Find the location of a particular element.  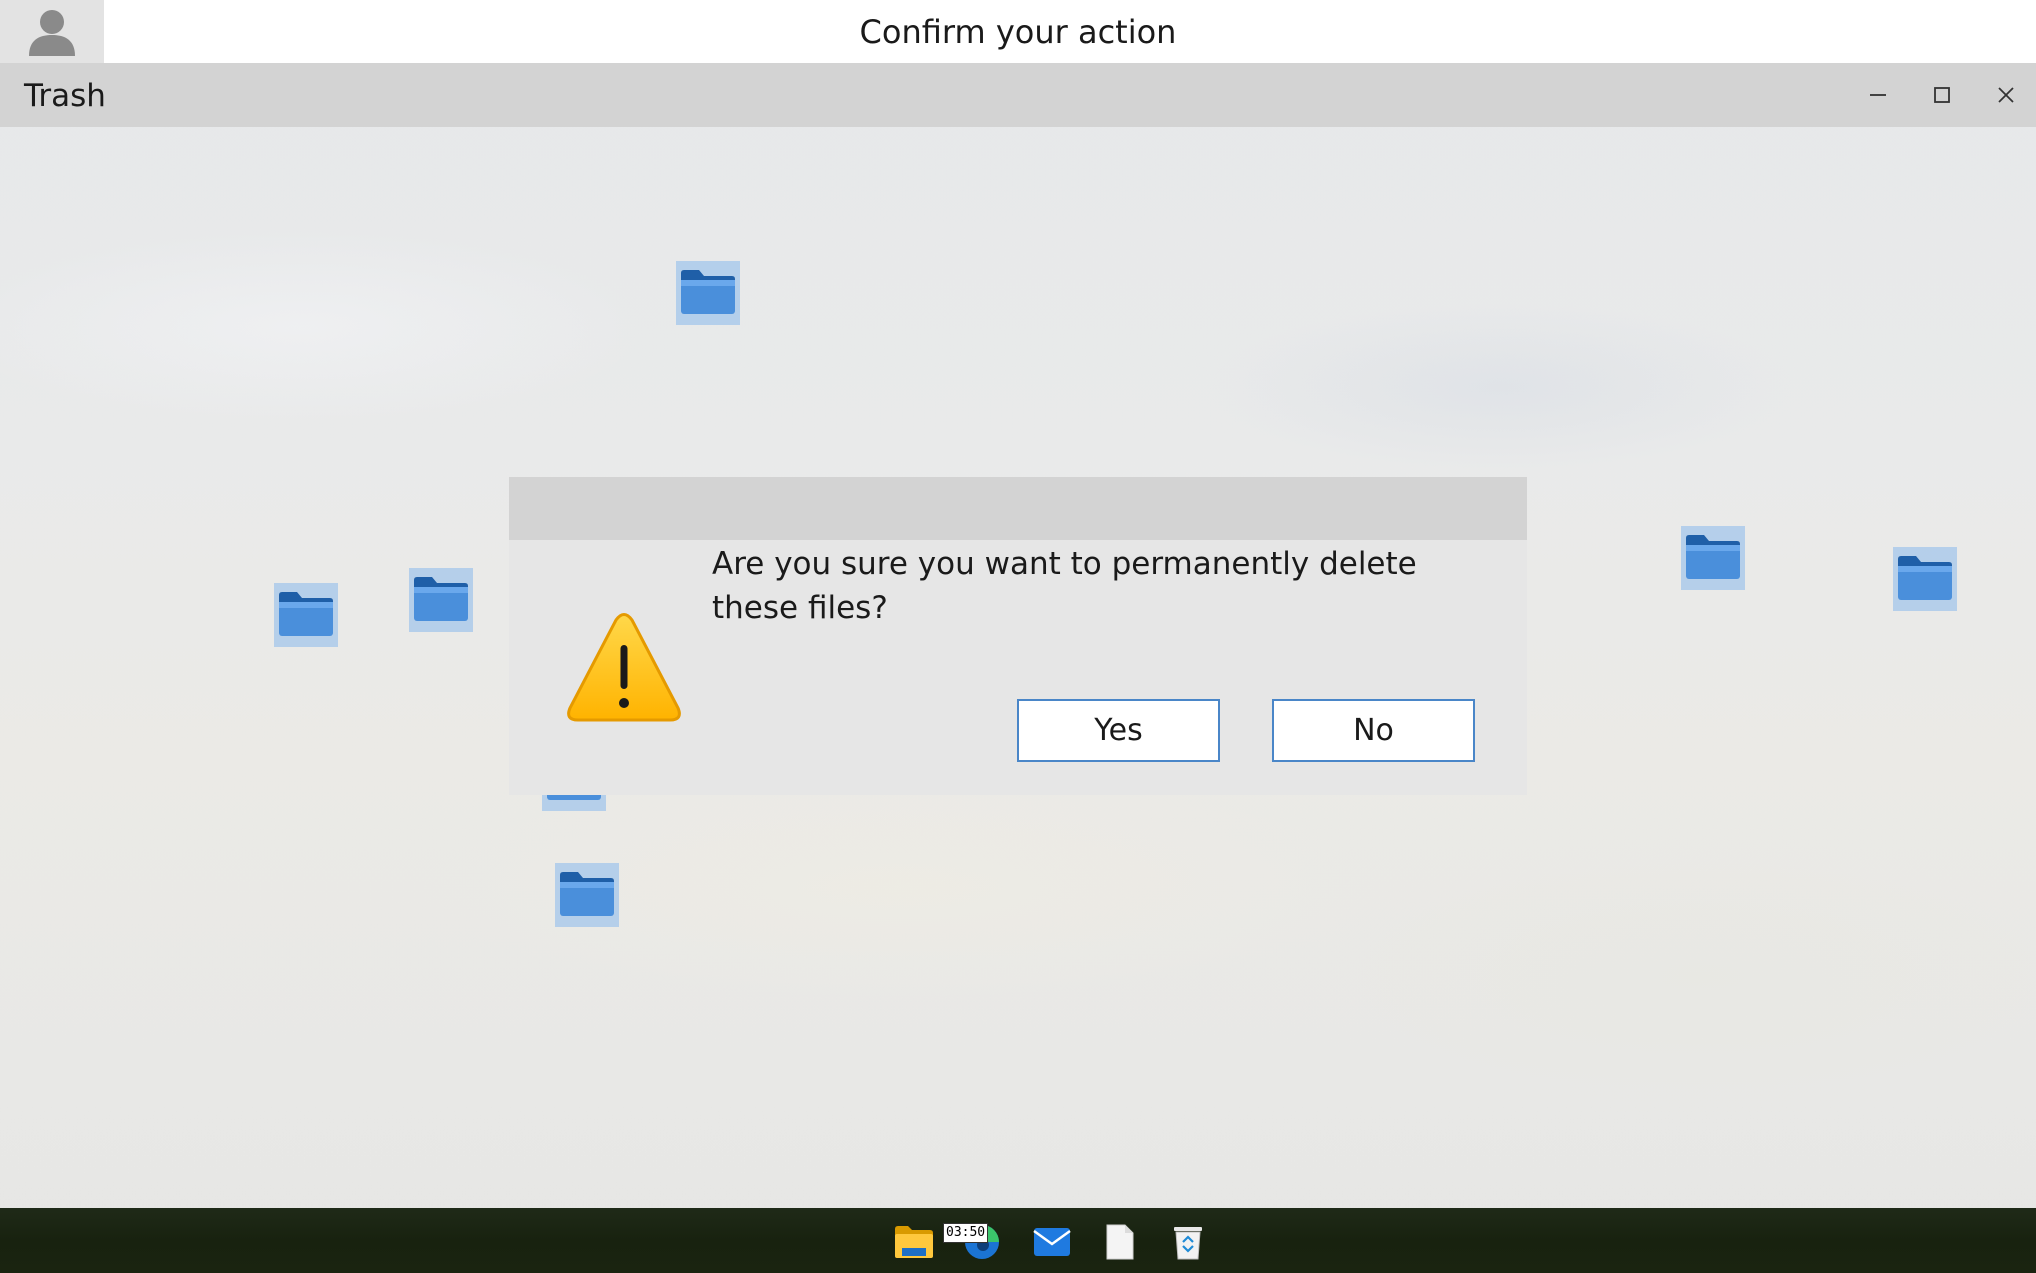

warning-icon is located at coordinates (624, 671).